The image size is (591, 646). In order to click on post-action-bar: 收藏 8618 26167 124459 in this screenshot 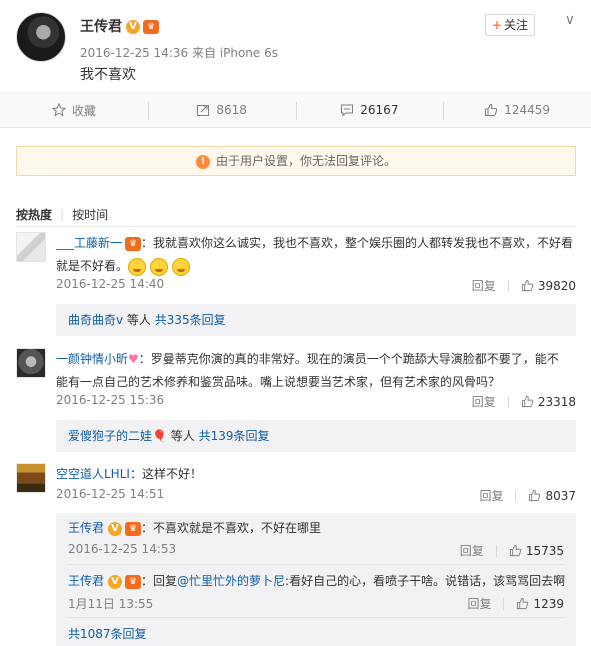, I will do `click(295, 110)`.